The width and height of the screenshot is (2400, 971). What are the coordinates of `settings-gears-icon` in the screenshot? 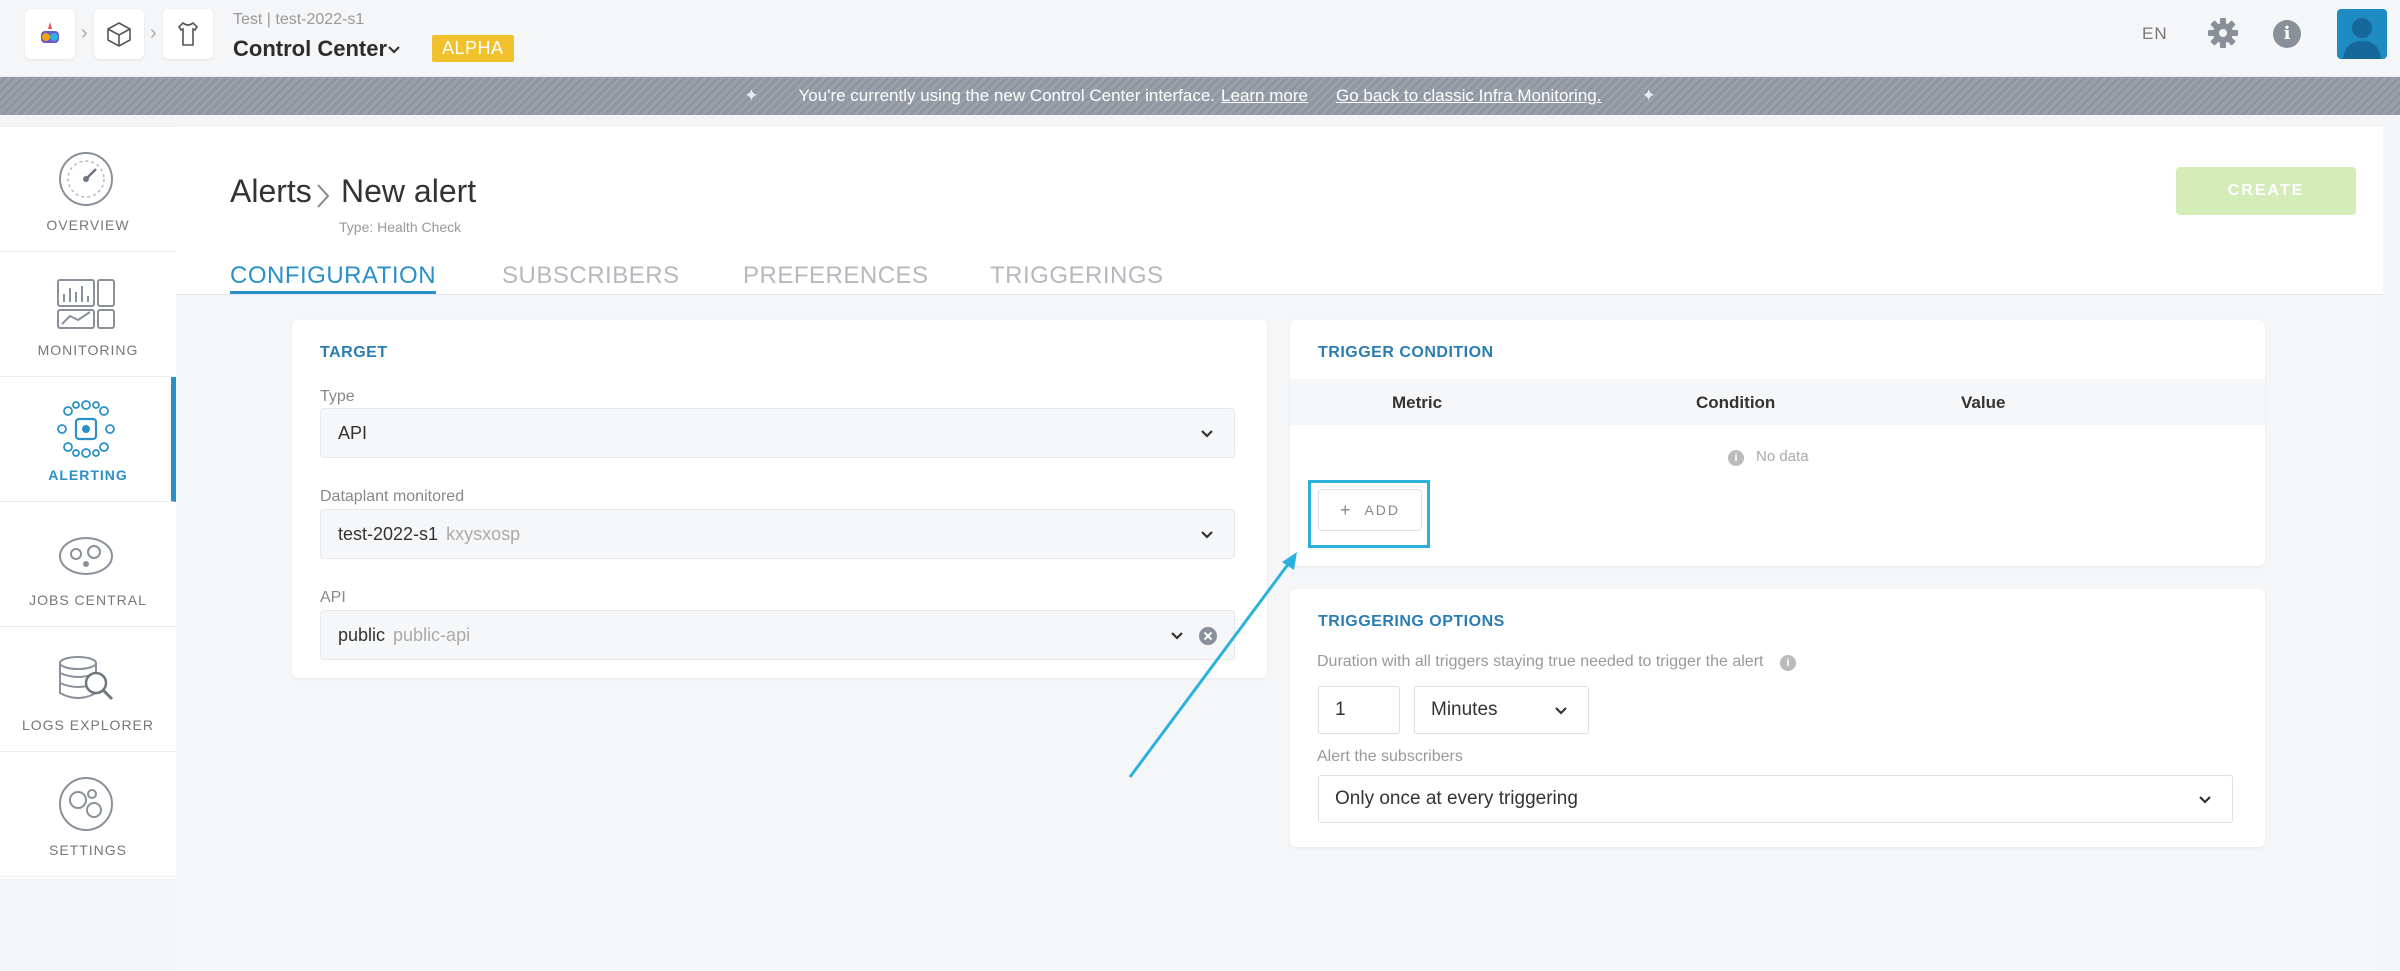 It's located at (86, 804).